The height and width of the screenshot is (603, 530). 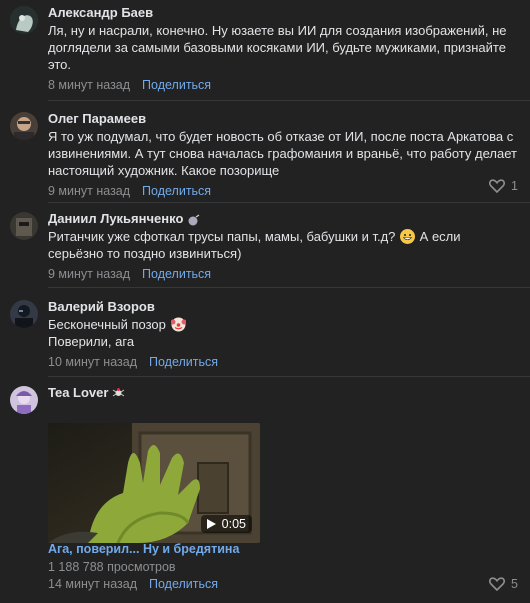 What do you see at coordinates (284, 362) in the screenshot?
I see `comment-meta: 10 минут назад Поделиться` at bounding box center [284, 362].